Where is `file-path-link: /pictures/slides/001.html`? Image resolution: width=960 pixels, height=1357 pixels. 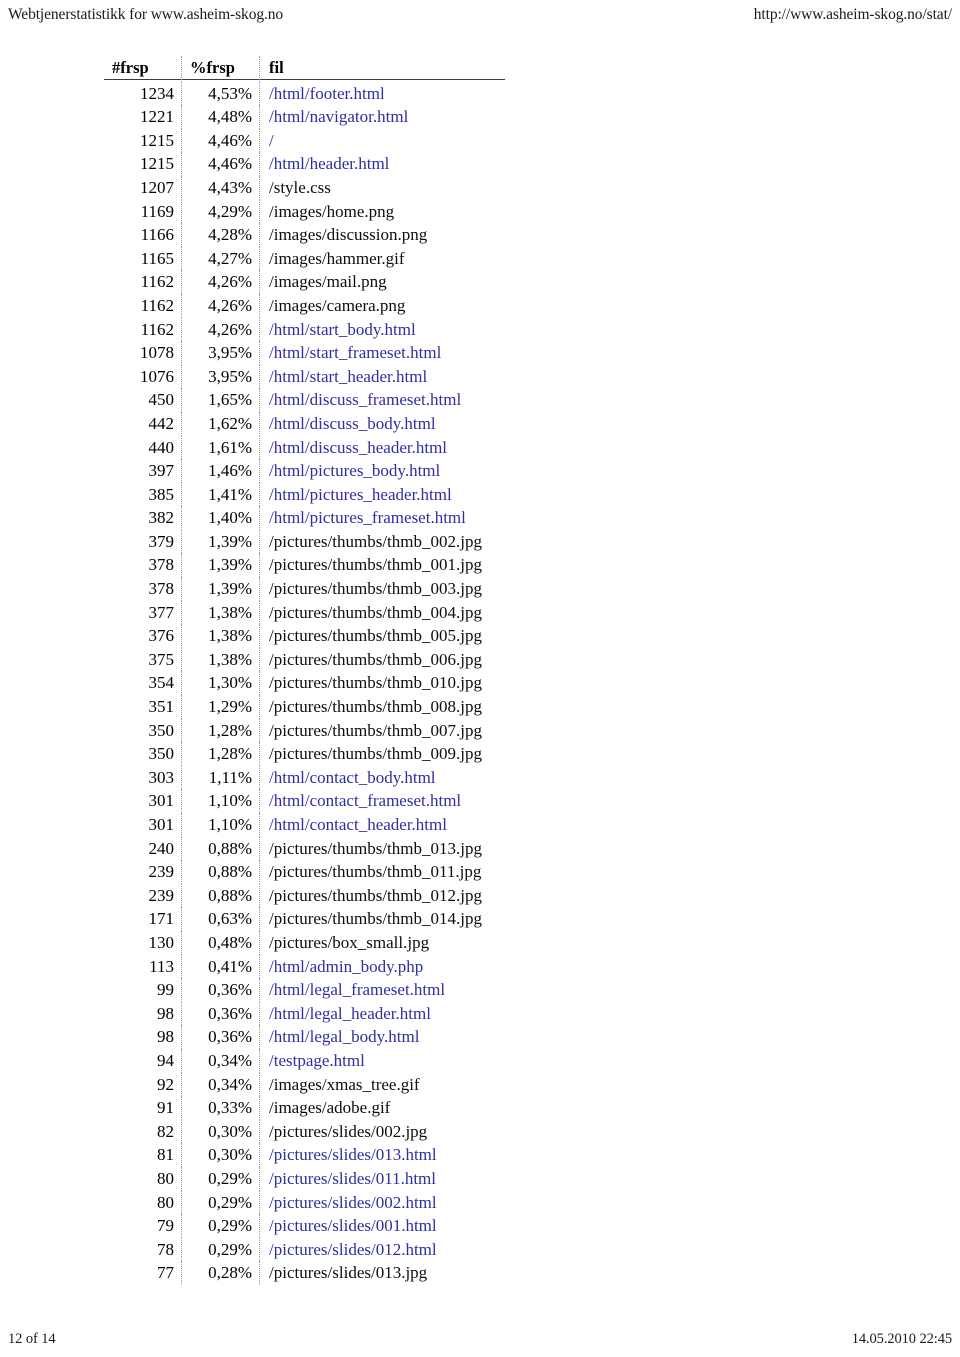 file-path-link: /pictures/slides/001.html is located at coordinates (353, 1225).